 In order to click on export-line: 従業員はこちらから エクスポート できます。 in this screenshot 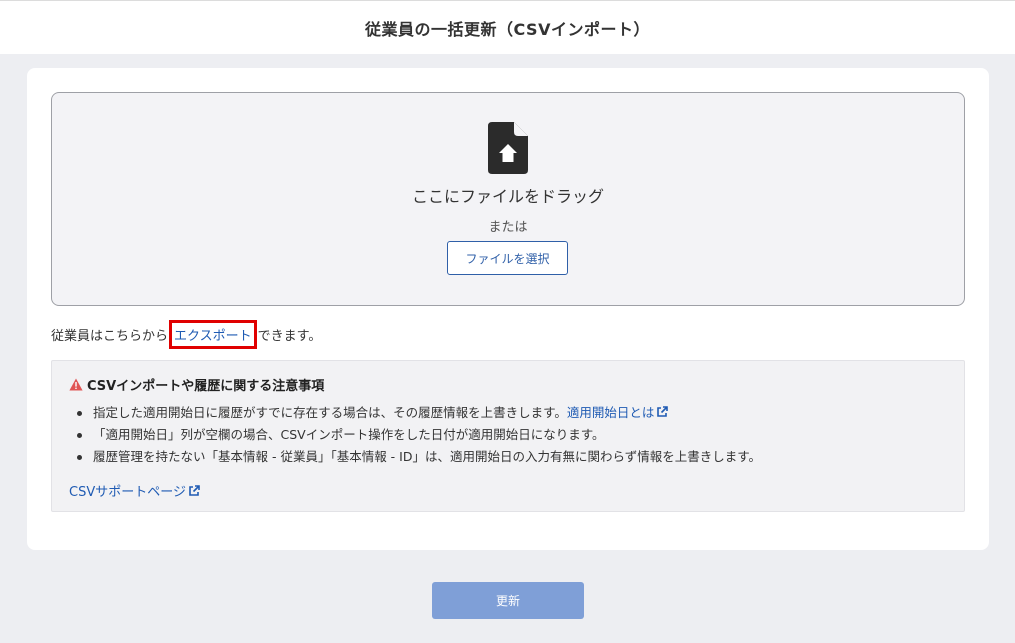, I will do `click(186, 334)`.